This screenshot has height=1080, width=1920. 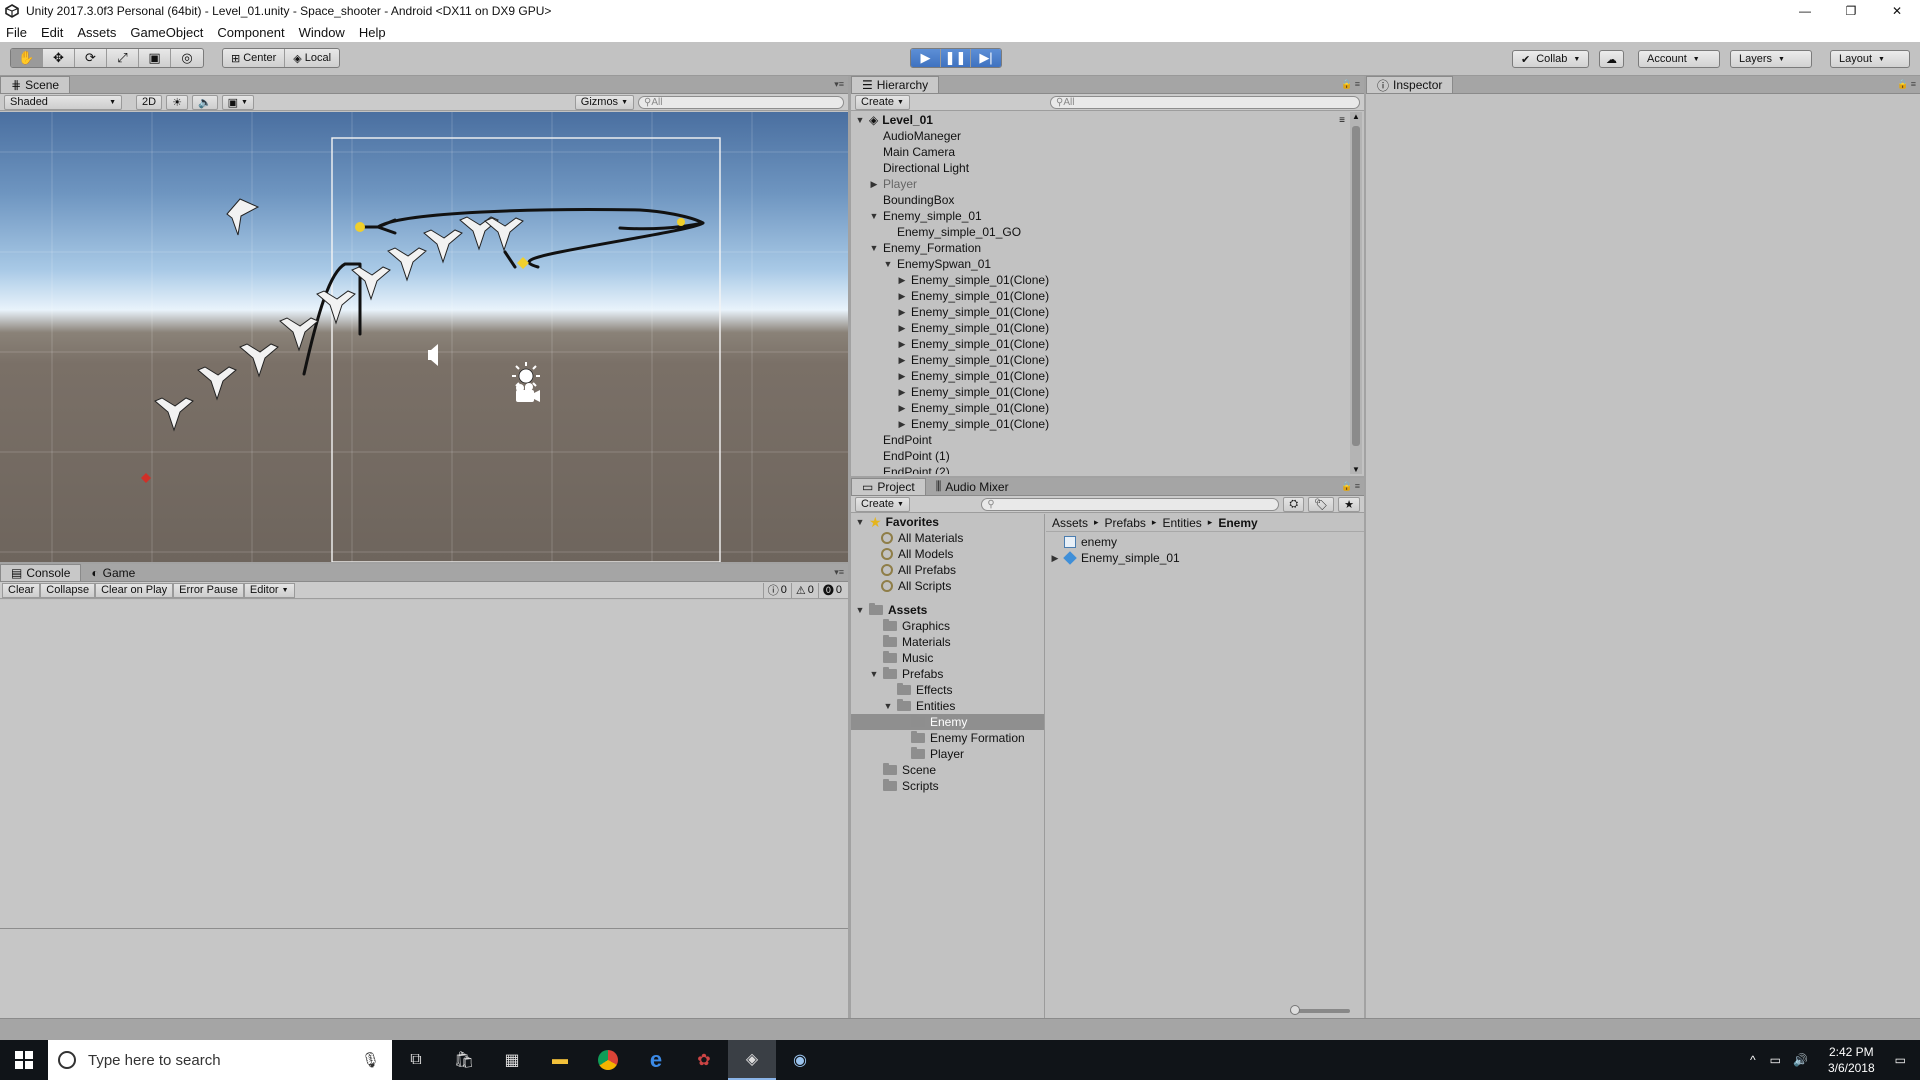 I want to click on hierarchy-search-input: ⚲ All, so click(x=1205, y=102).